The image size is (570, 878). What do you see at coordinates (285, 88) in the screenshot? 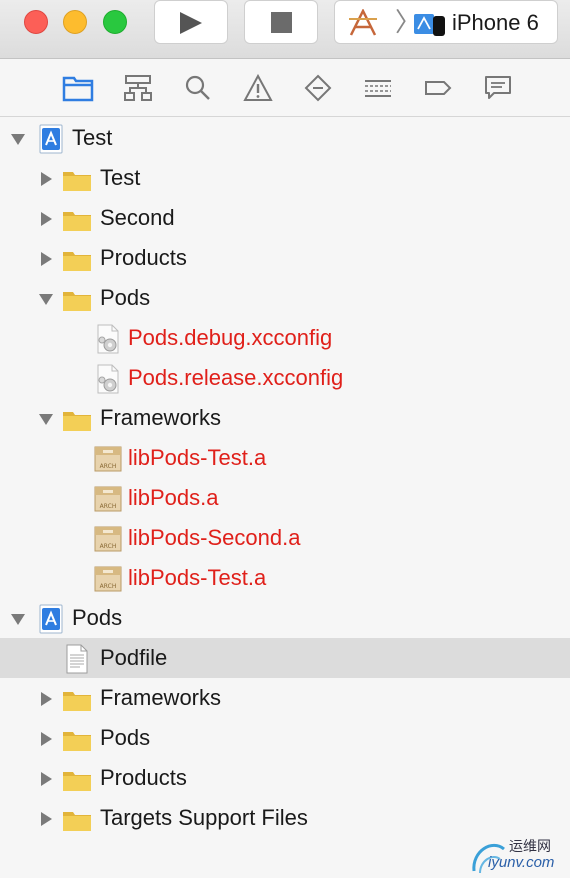
I see `navigator-selector-bar` at bounding box center [285, 88].